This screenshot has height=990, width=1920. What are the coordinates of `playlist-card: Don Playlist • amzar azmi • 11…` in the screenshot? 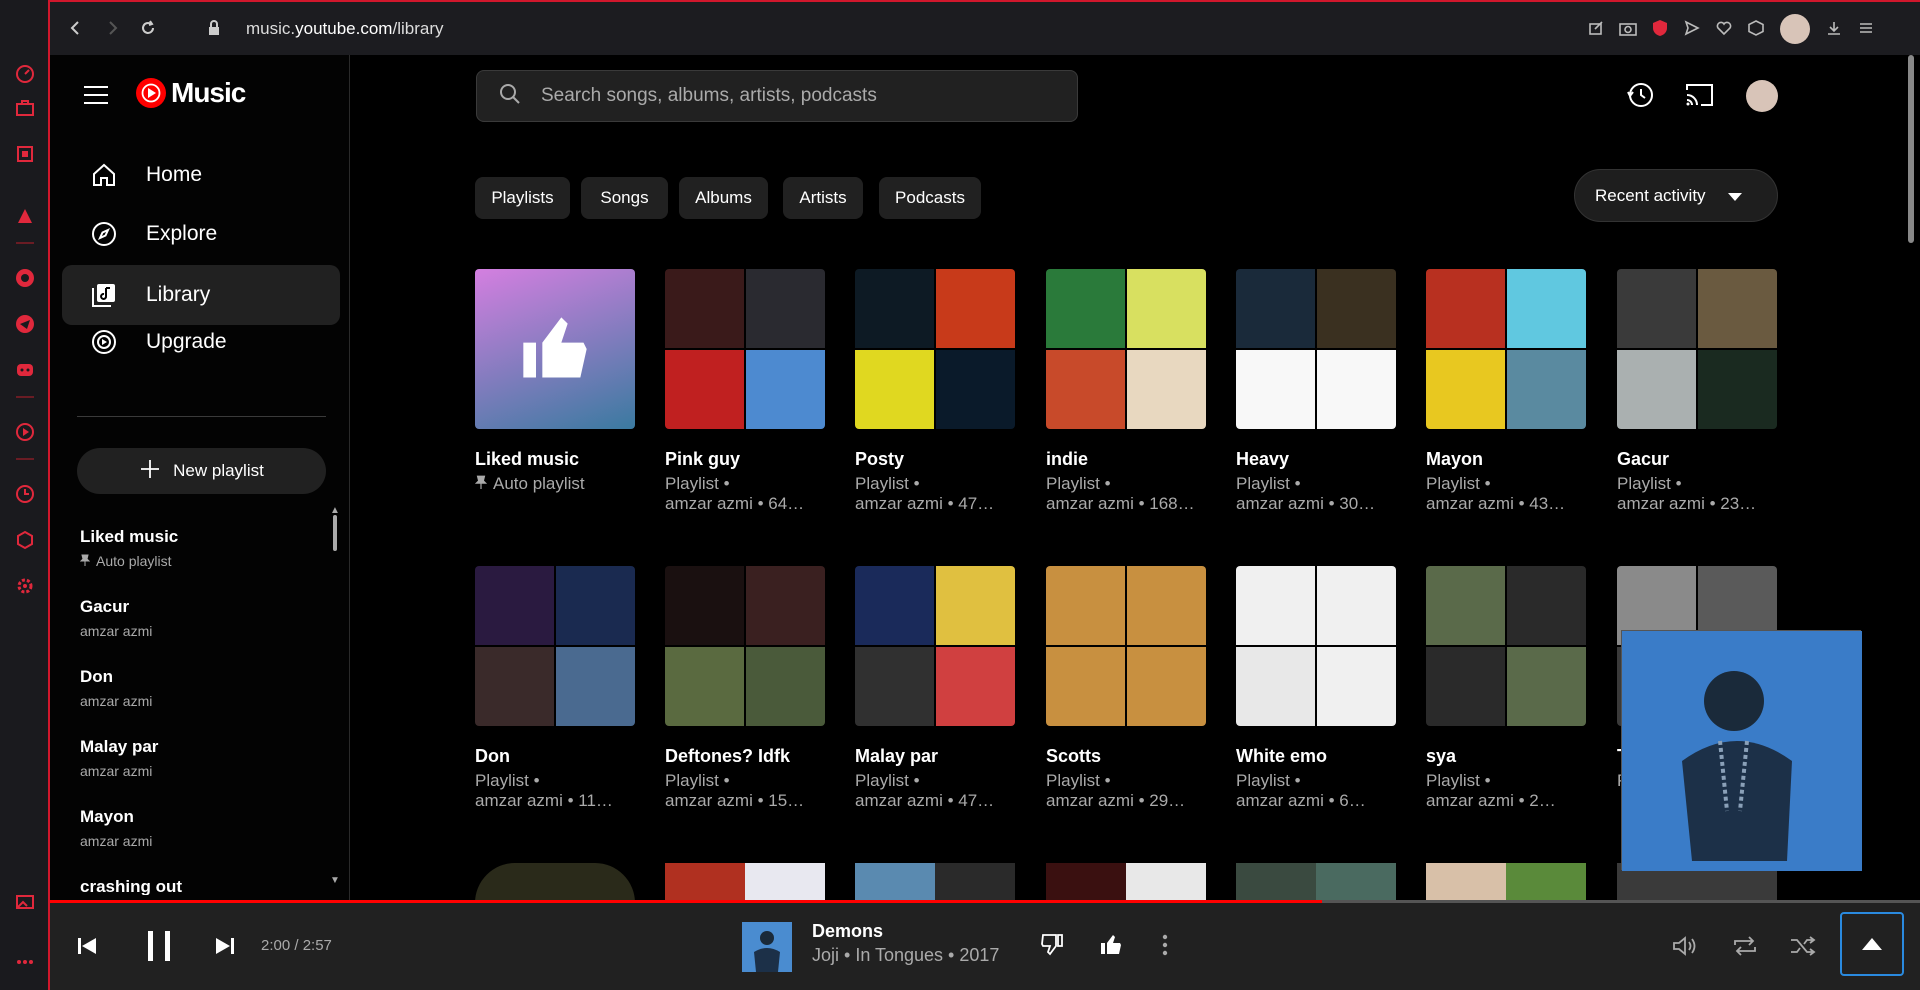 It's located at (555, 688).